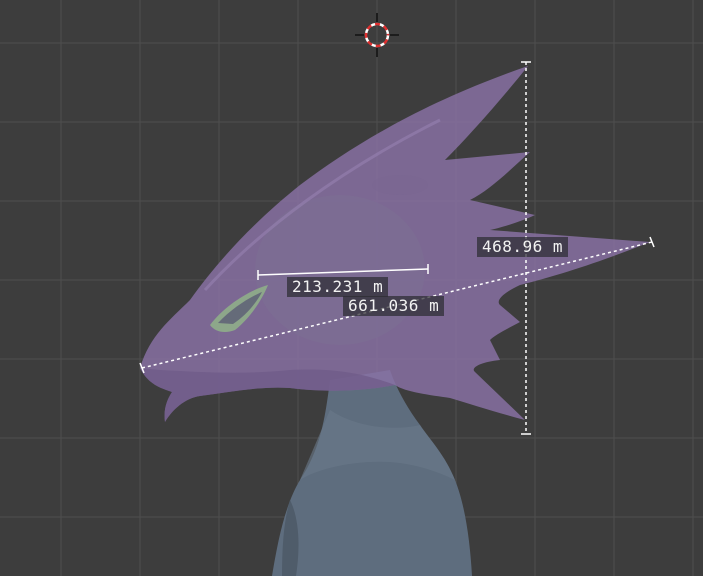 This screenshot has width=703, height=576. Describe the element at coordinates (394, 306) in the screenshot. I see `measurement-label-head-length: 661.036 m` at that location.